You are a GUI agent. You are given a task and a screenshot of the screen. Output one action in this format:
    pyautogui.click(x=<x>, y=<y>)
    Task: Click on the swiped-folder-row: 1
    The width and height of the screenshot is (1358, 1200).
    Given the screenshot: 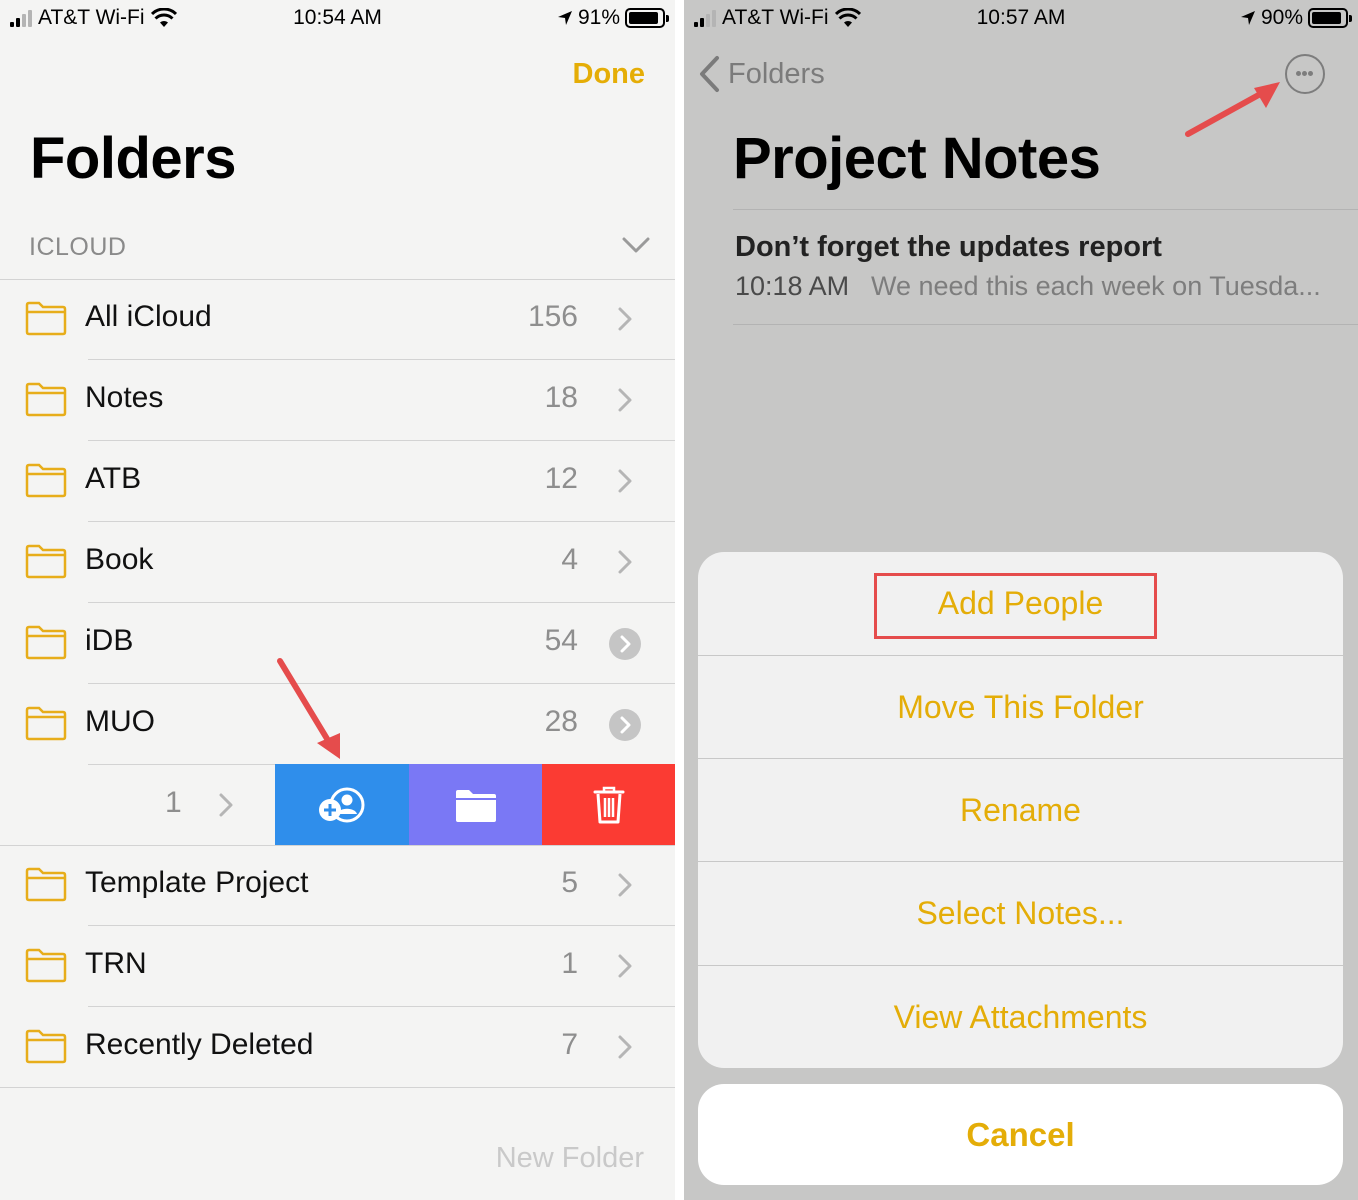 What is the action you would take?
    pyautogui.click(x=337, y=804)
    